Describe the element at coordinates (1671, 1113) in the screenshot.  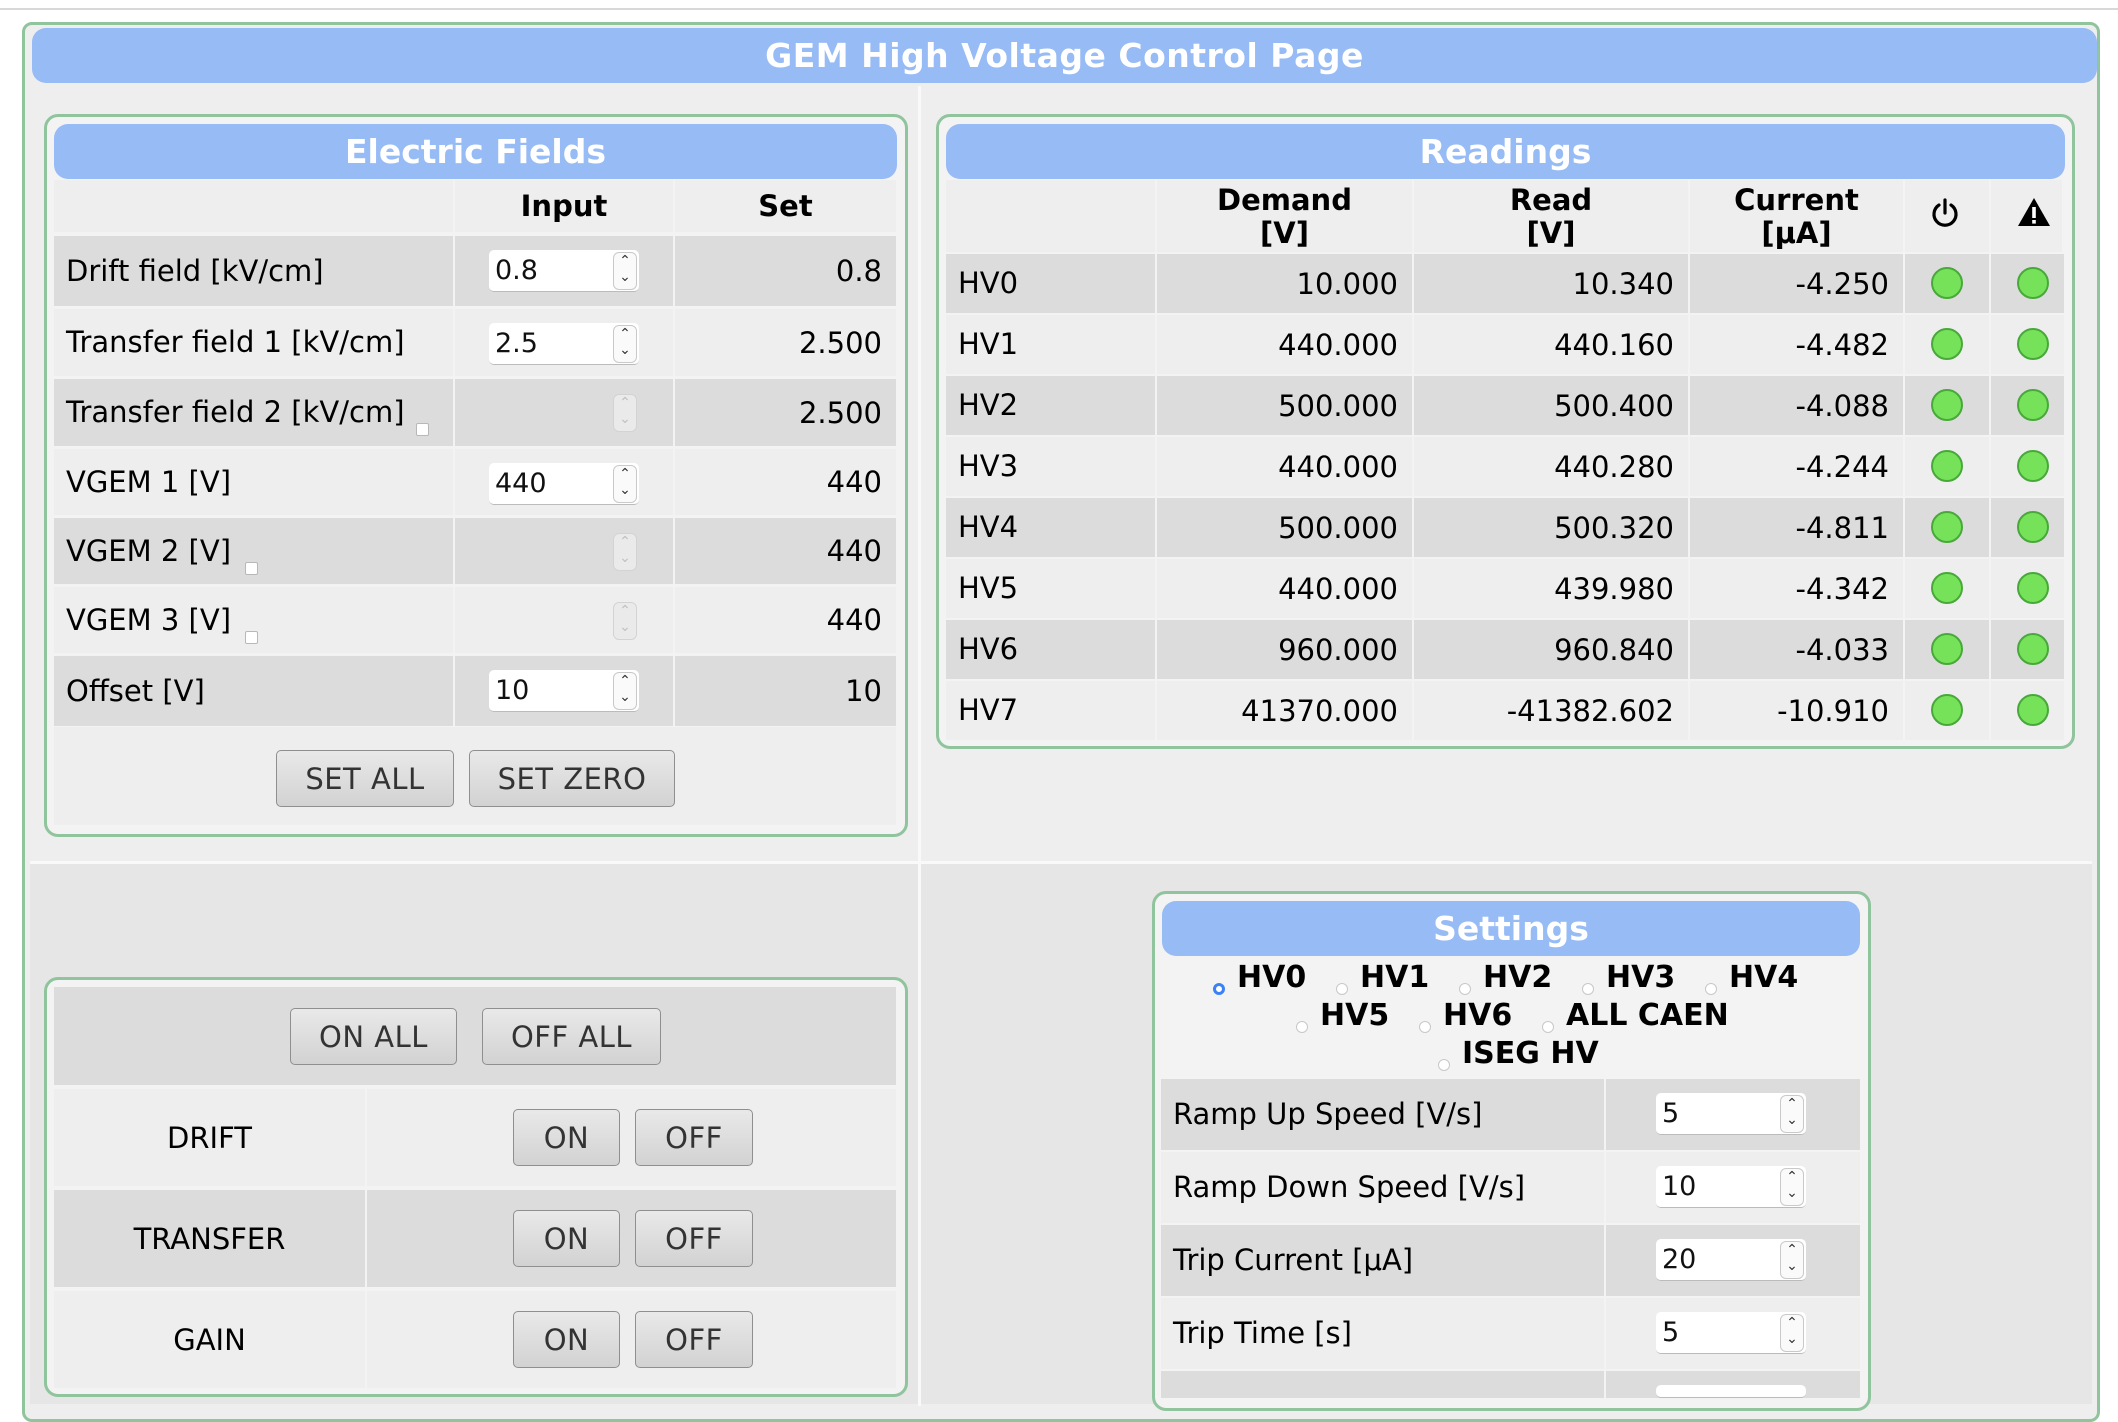
I see `setting-input-value: 5` at that location.